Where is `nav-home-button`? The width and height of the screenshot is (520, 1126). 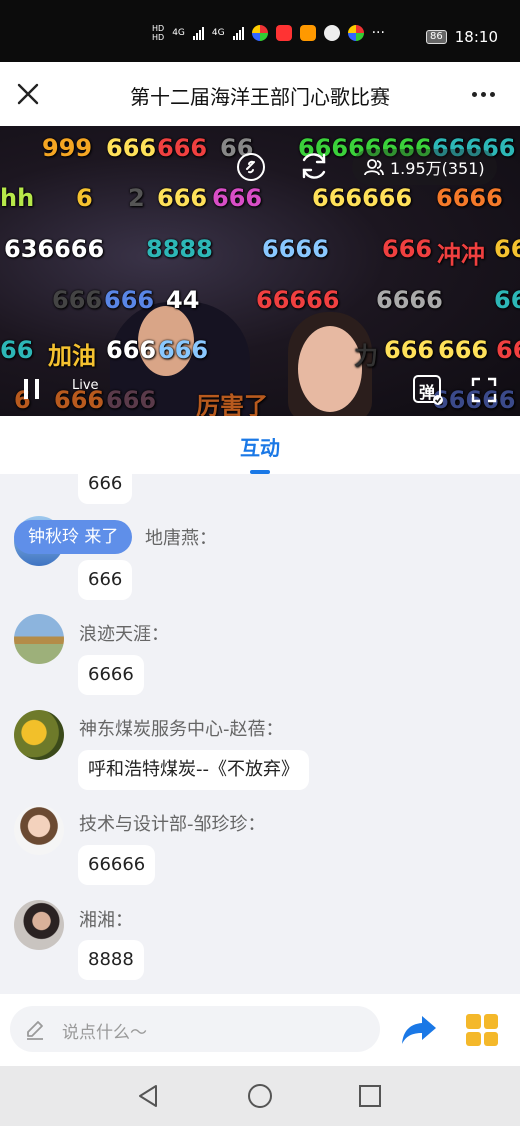 nav-home-button is located at coordinates (260, 1096).